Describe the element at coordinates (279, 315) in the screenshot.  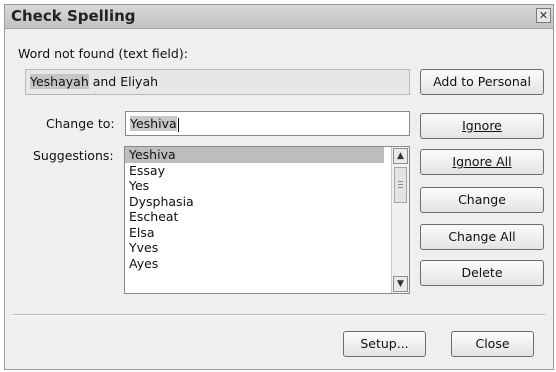
I see `divider` at that location.